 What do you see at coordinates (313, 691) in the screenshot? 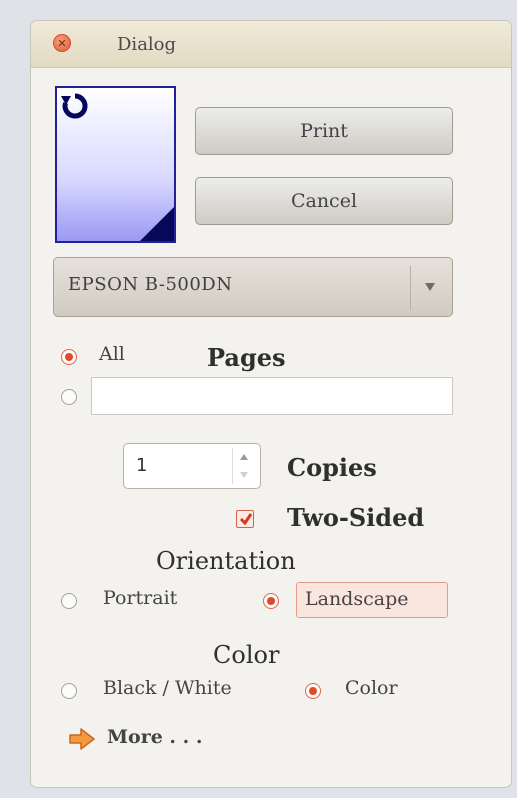
I see `color-radio` at bounding box center [313, 691].